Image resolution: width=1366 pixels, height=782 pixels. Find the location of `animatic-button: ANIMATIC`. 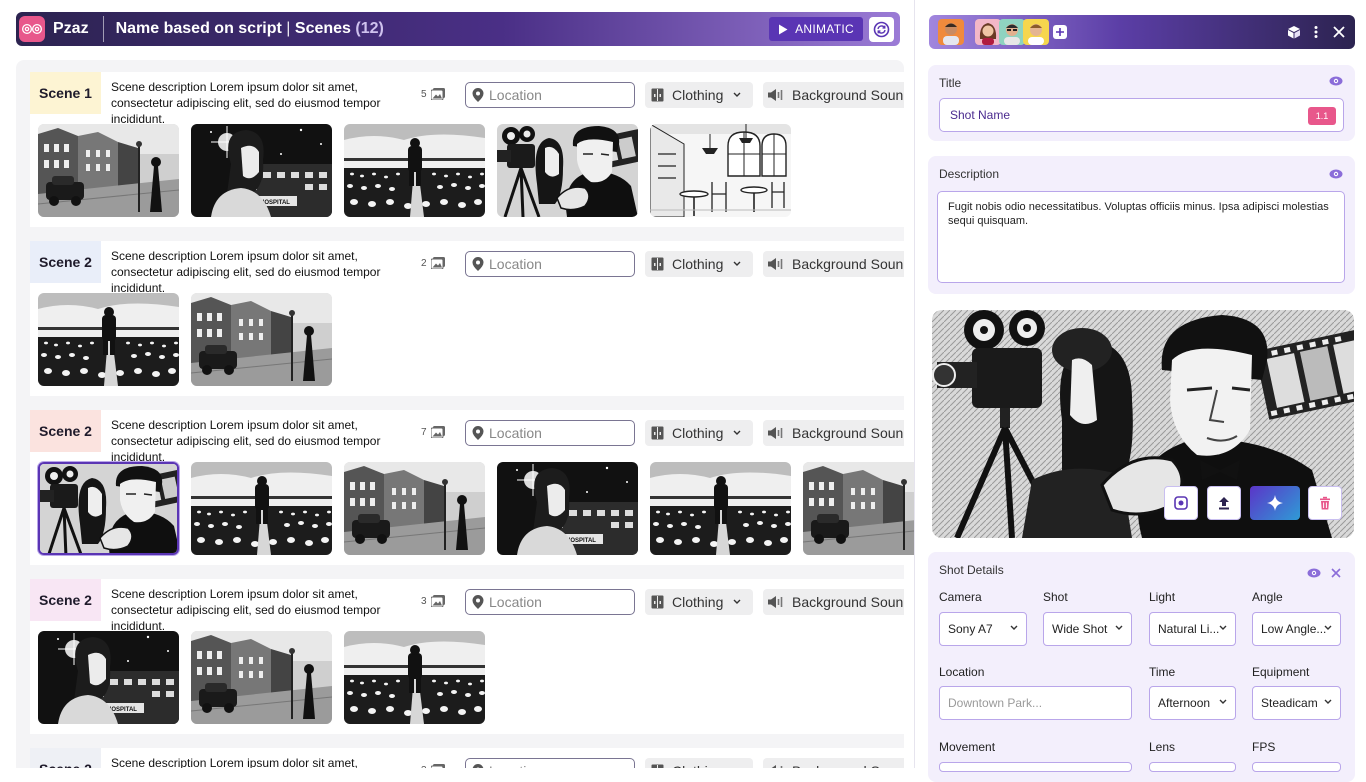

animatic-button: ANIMATIC is located at coordinates (816, 29).